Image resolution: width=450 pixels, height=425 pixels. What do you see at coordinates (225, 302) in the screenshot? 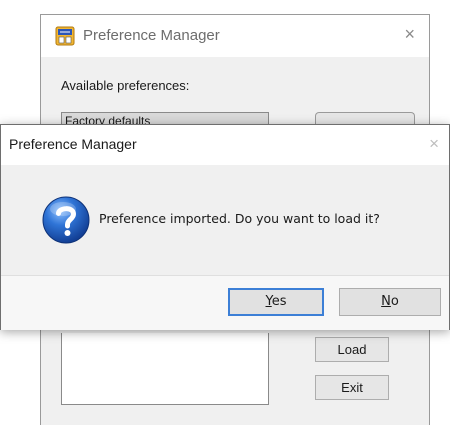
I see `dialog-button-bar: Yes No` at bounding box center [225, 302].